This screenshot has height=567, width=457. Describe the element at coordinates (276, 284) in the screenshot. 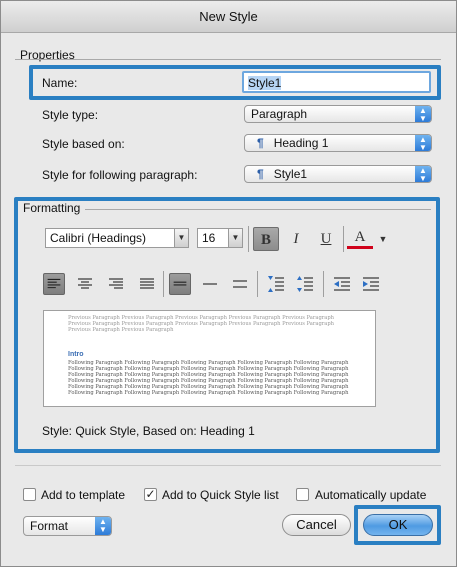

I see `decrease-paragraph-spacing-icon` at that location.